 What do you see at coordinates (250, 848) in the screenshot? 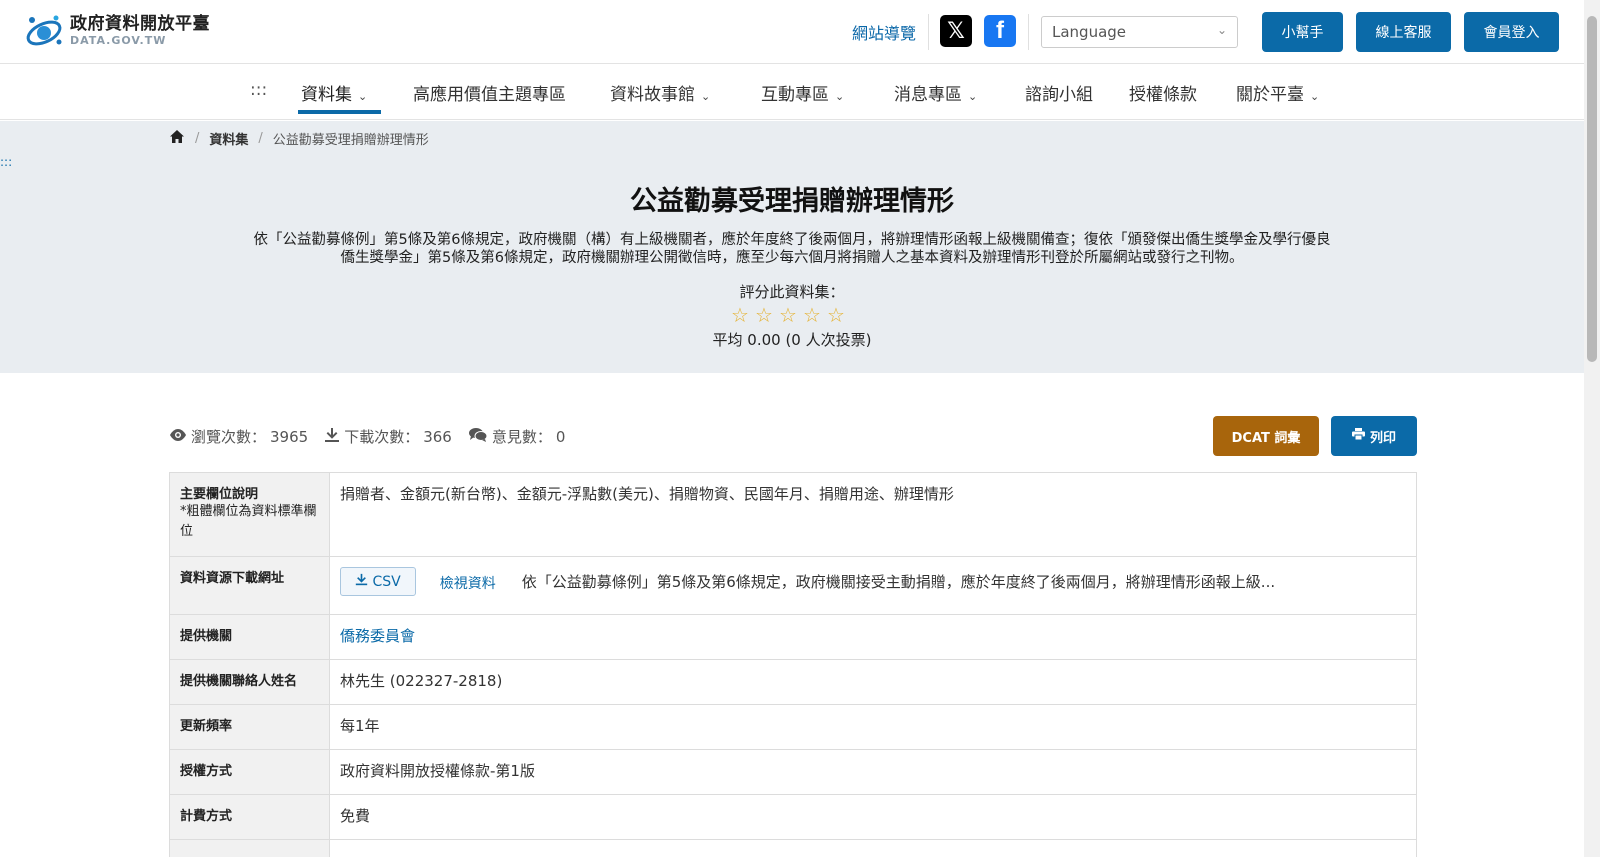
I see `field-label` at bounding box center [250, 848].